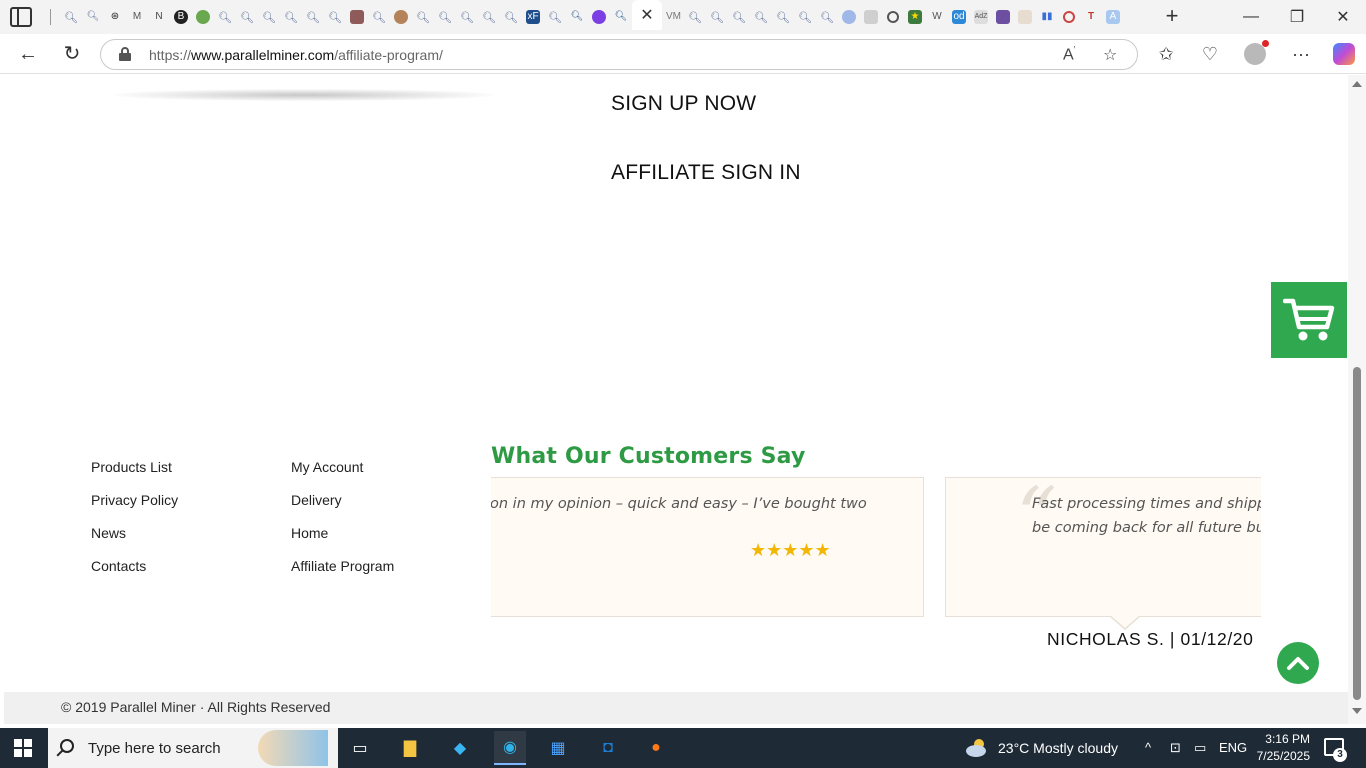 Image resolution: width=1366 pixels, height=768 pixels. I want to click on tab-edge, so click(849, 17).